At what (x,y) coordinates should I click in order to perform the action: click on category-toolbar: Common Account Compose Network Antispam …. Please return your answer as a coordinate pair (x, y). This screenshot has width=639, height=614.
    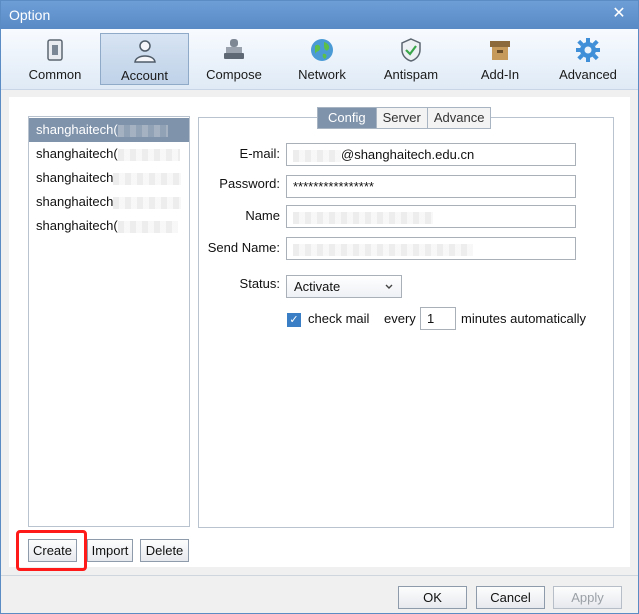
    Looking at the image, I should click on (319, 59).